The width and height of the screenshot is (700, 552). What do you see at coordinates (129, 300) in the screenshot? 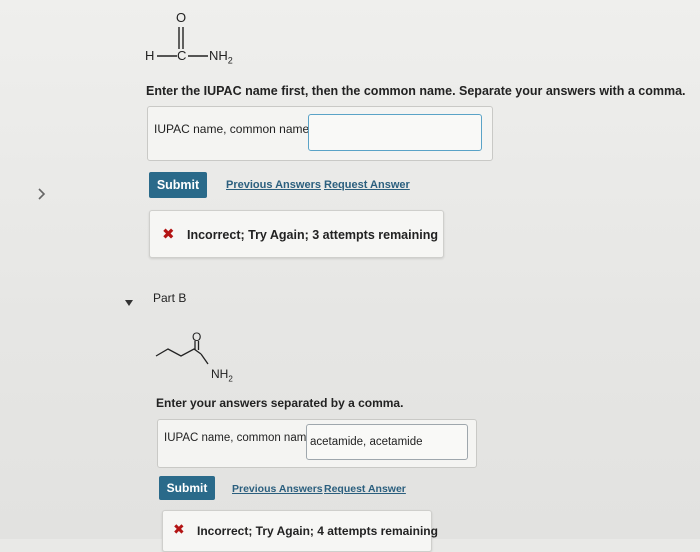
I see `caret-down-icon` at bounding box center [129, 300].